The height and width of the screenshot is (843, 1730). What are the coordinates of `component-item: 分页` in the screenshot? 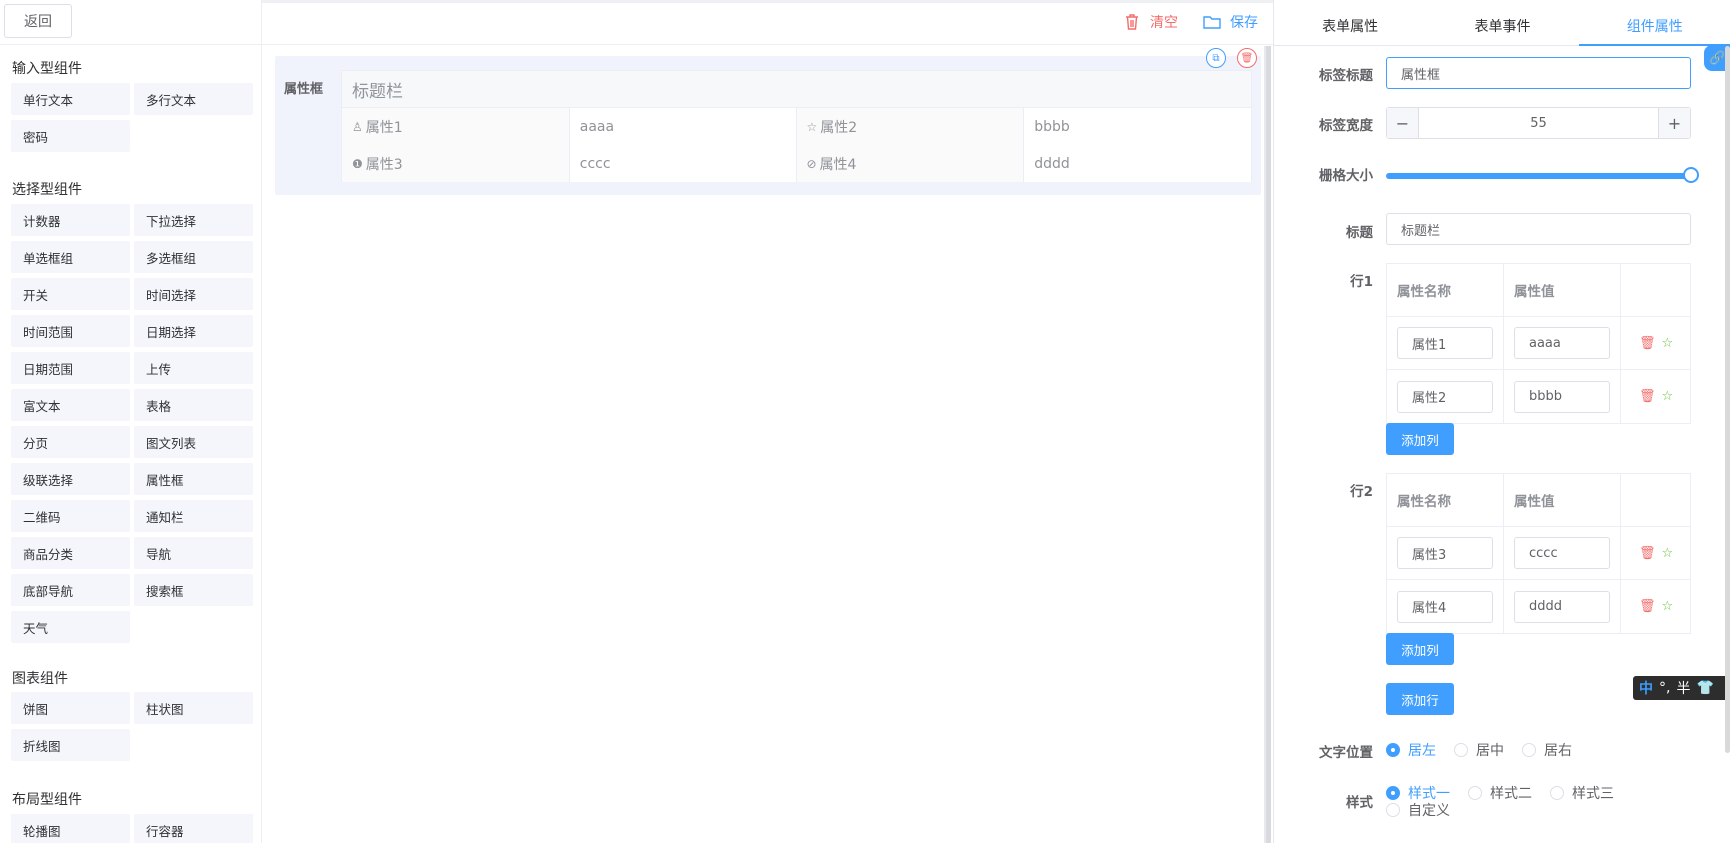 It's located at (70, 442).